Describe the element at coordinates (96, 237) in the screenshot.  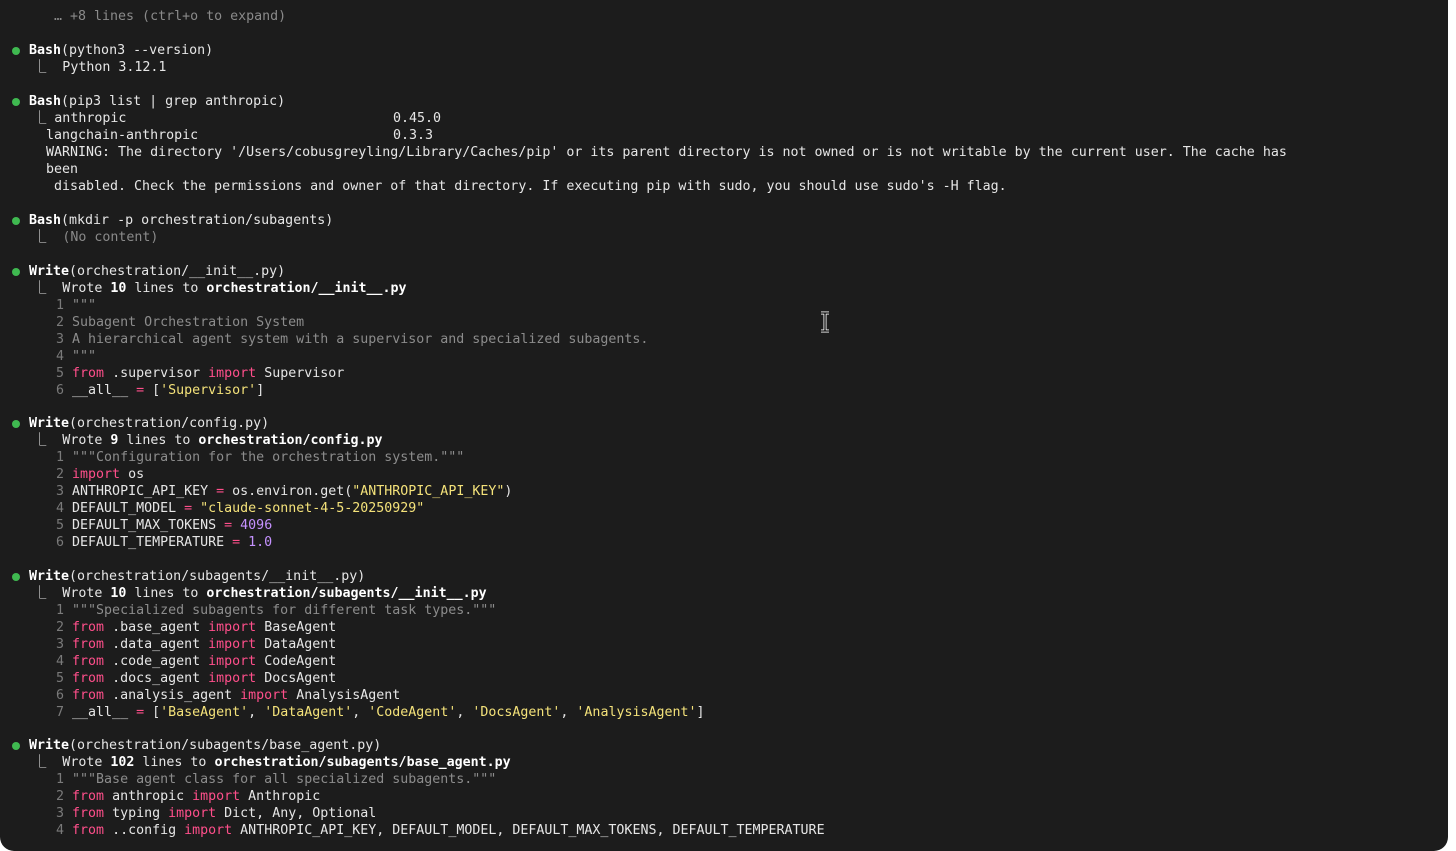
I see `tool-result: ⎿ (No content)` at that location.